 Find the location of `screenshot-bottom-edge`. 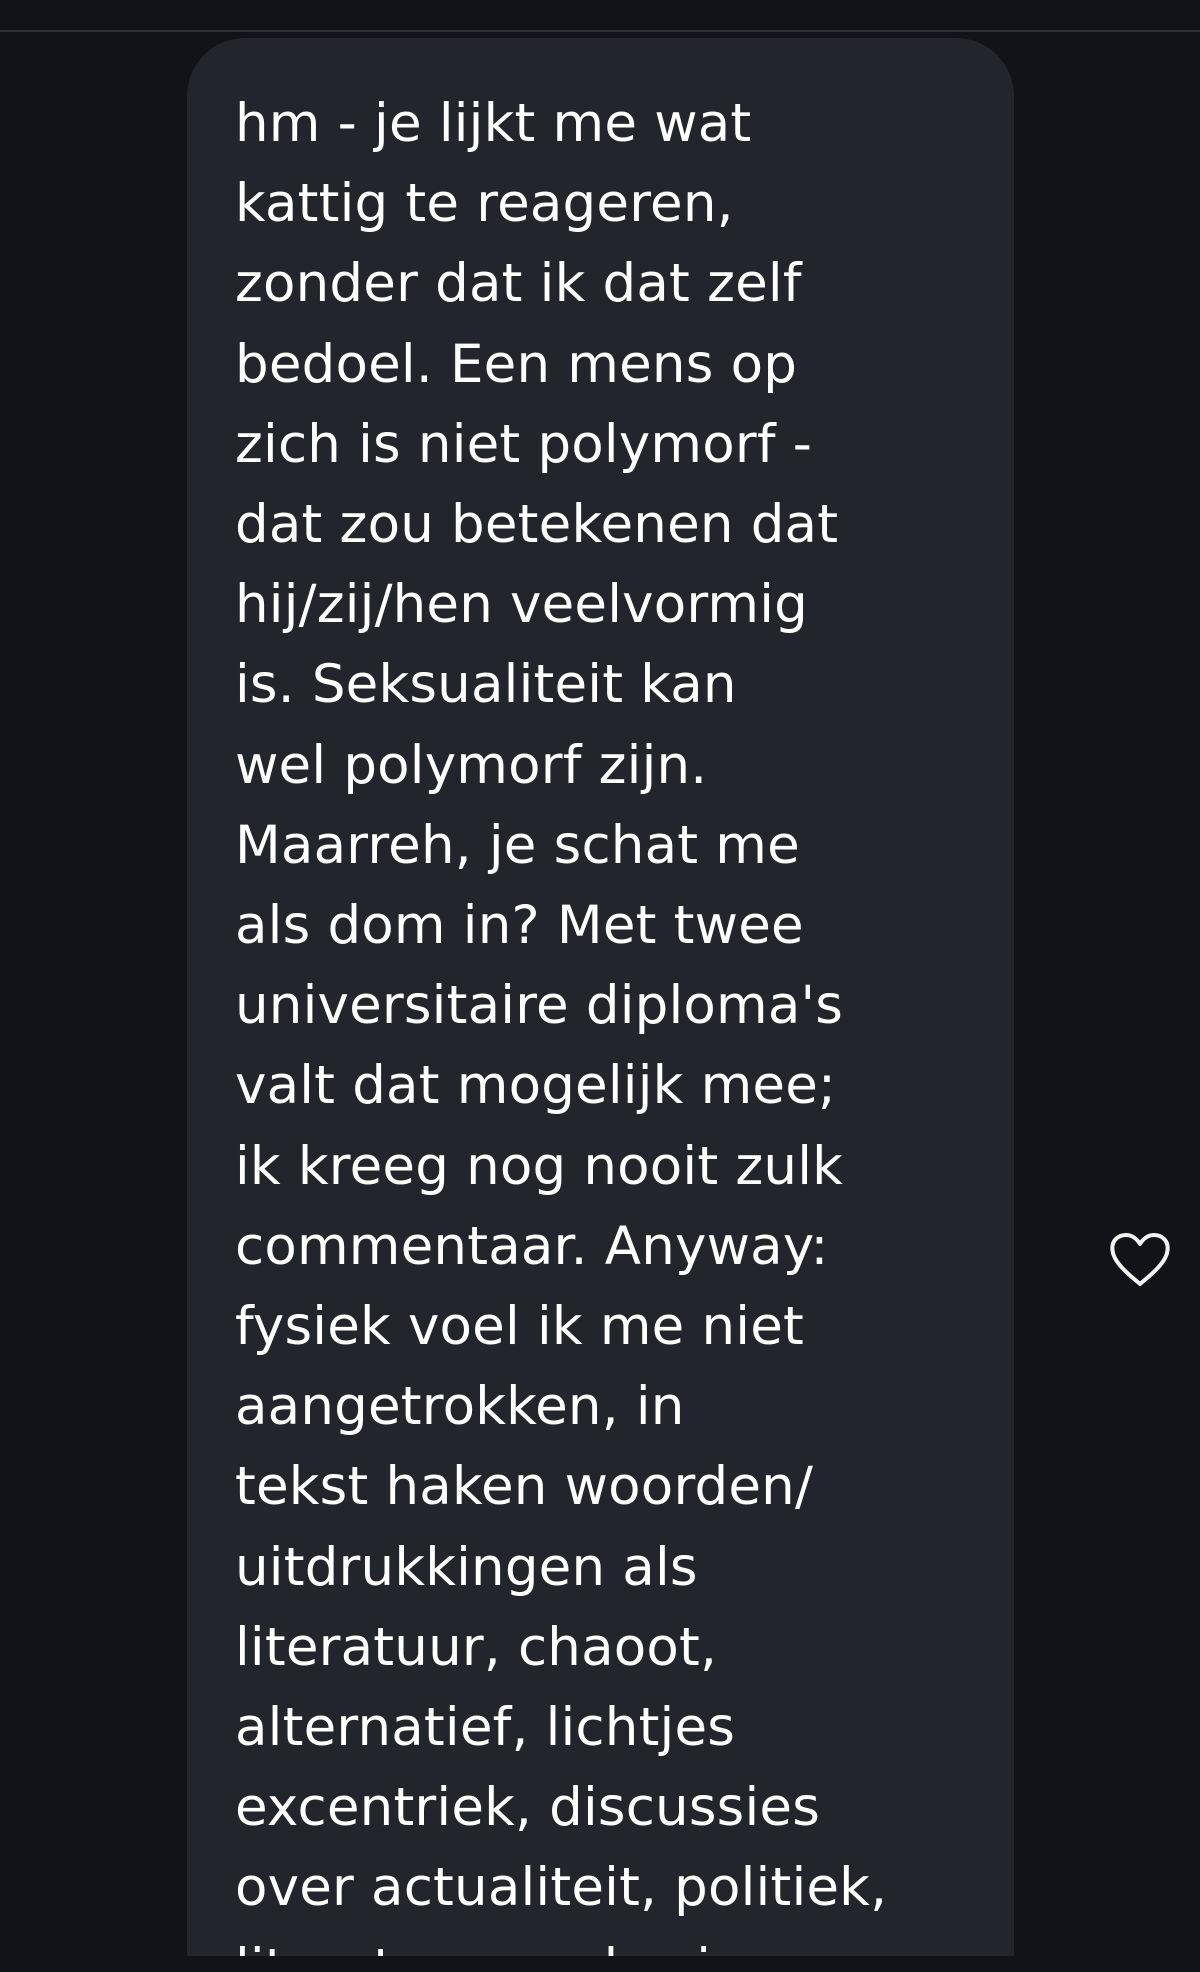

screenshot-bottom-edge is located at coordinates (600, 1964).